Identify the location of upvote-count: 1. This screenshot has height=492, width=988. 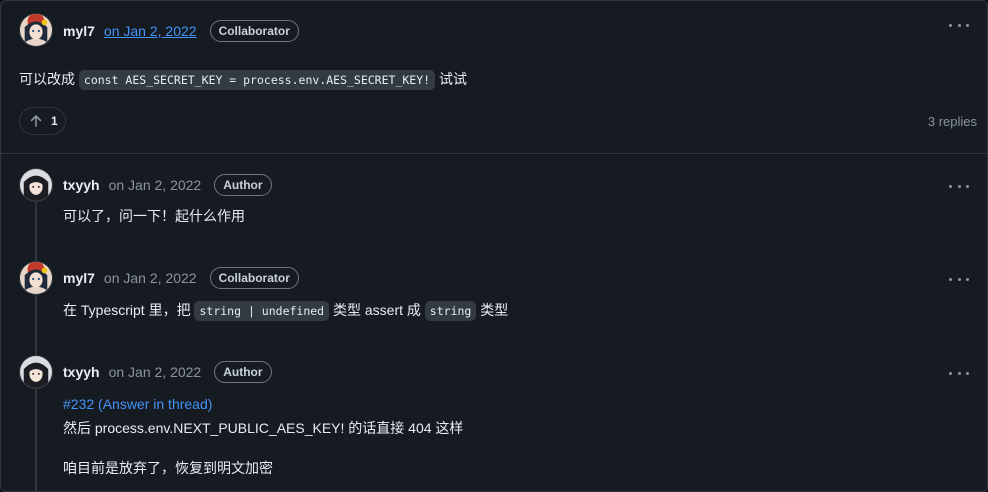
(54, 121).